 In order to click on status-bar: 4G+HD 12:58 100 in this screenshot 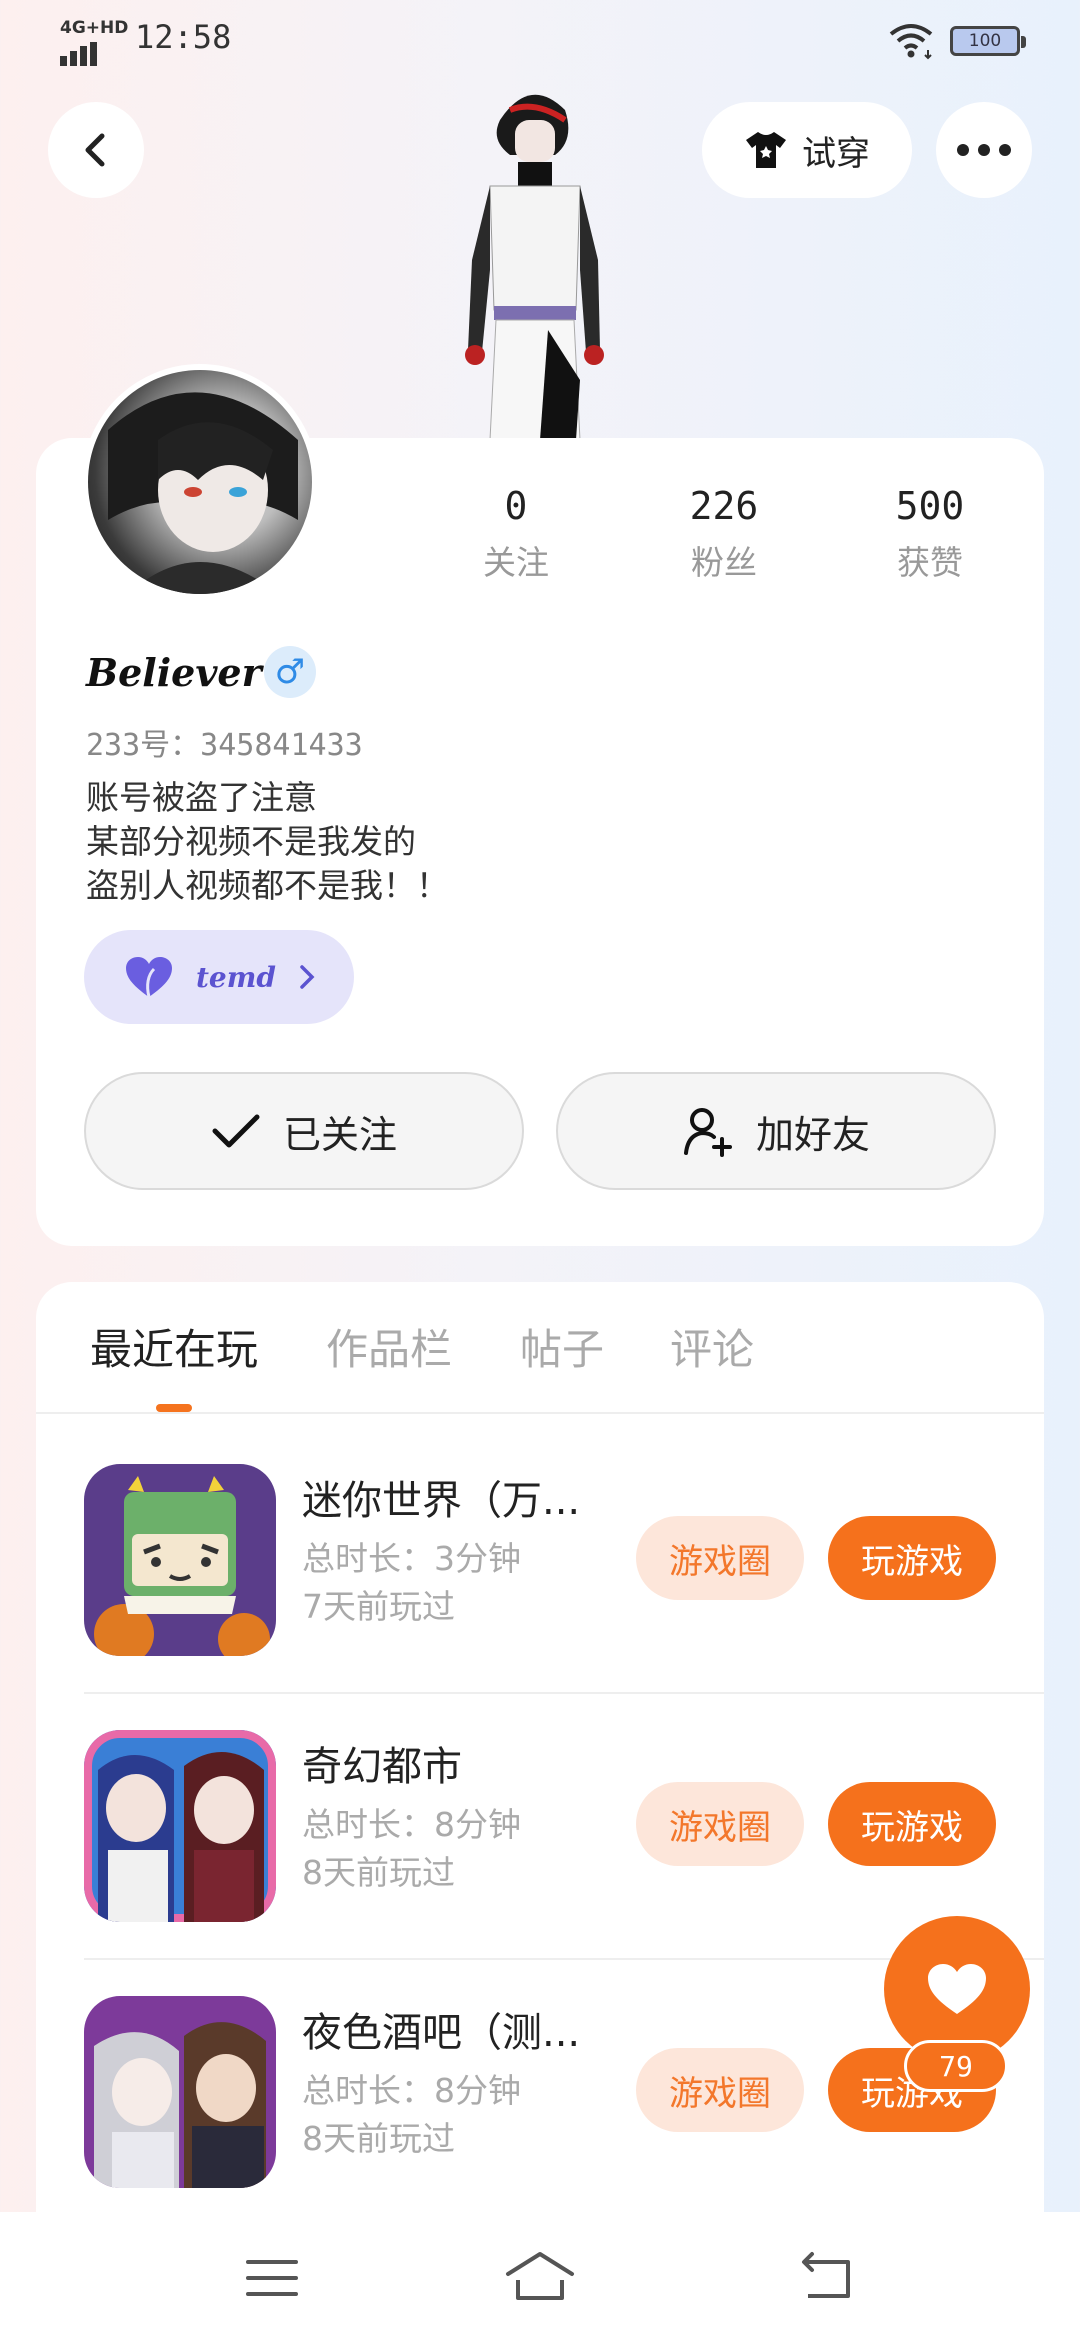, I will do `click(540, 40)`.